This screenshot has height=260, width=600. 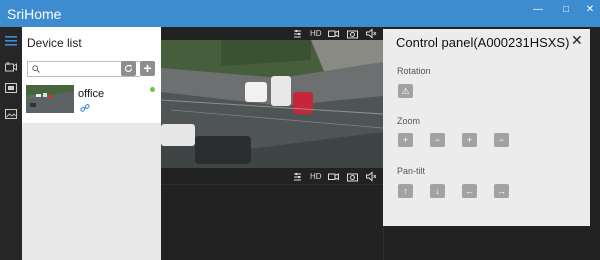 I want to click on video-toolbar-top: HD, so click(x=341, y=33).